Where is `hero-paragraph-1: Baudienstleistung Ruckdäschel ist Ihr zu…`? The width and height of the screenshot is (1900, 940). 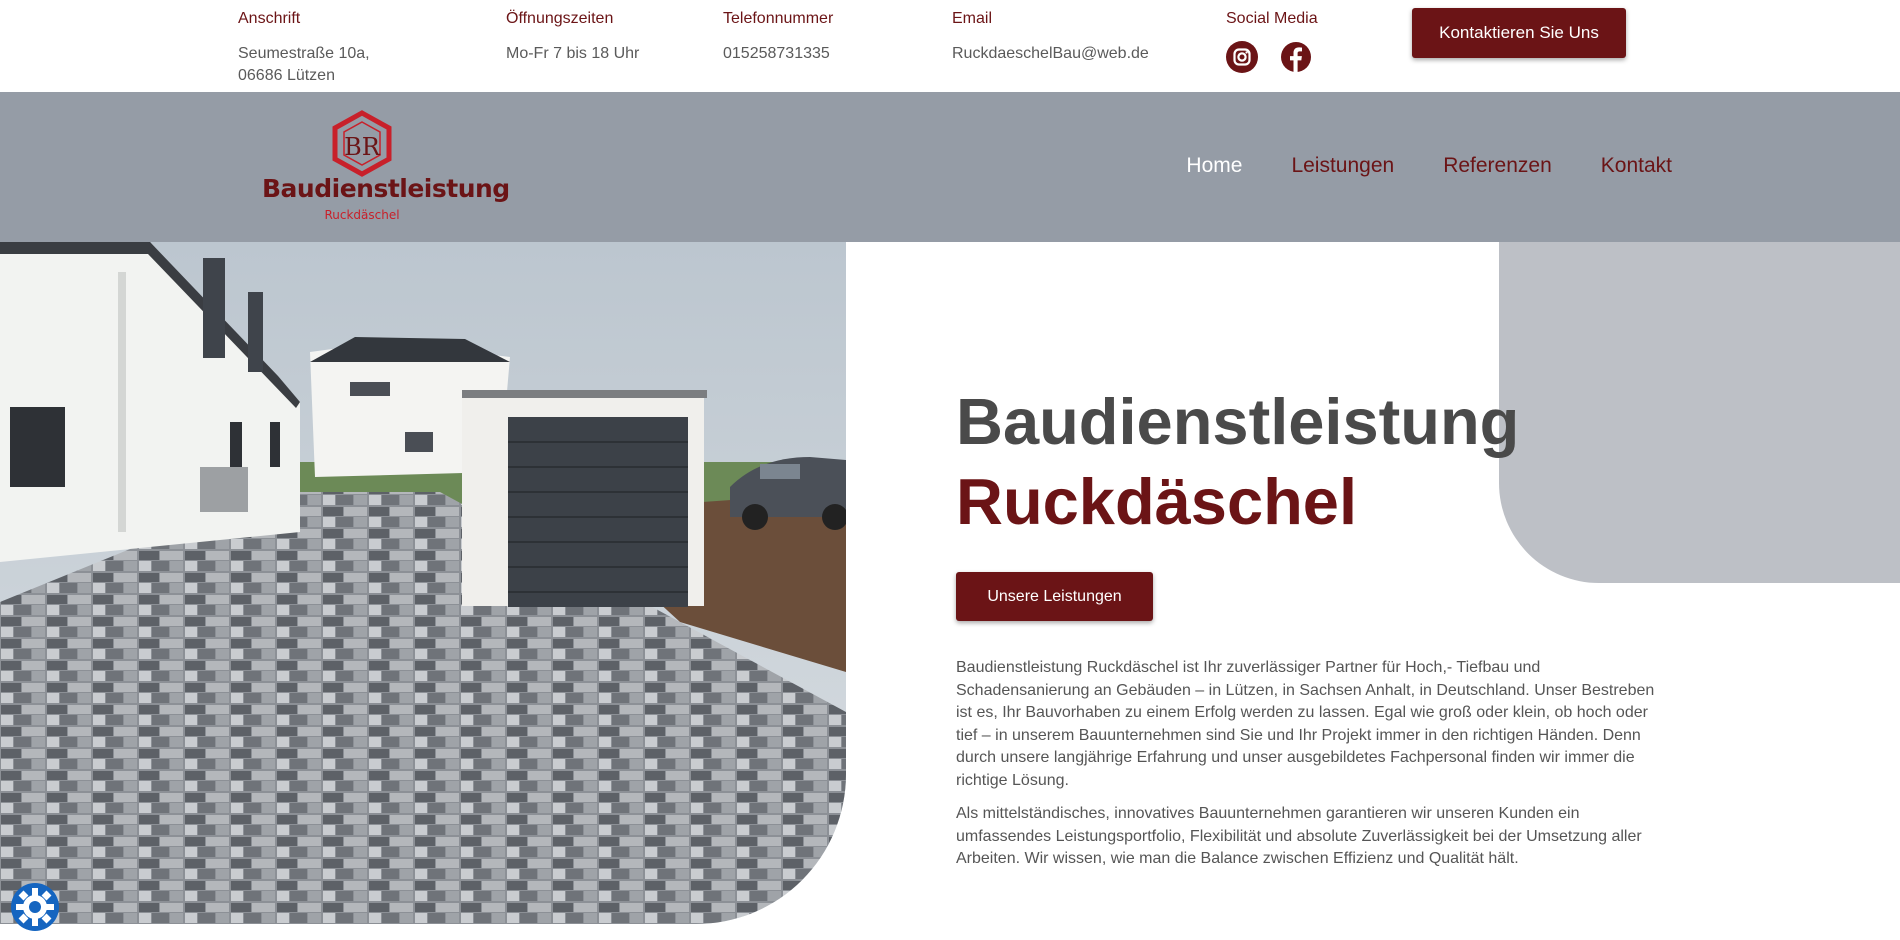
hero-paragraph-1: Baudienstleistung Ruckdäschel ist Ihr zu… is located at coordinates (1305, 724).